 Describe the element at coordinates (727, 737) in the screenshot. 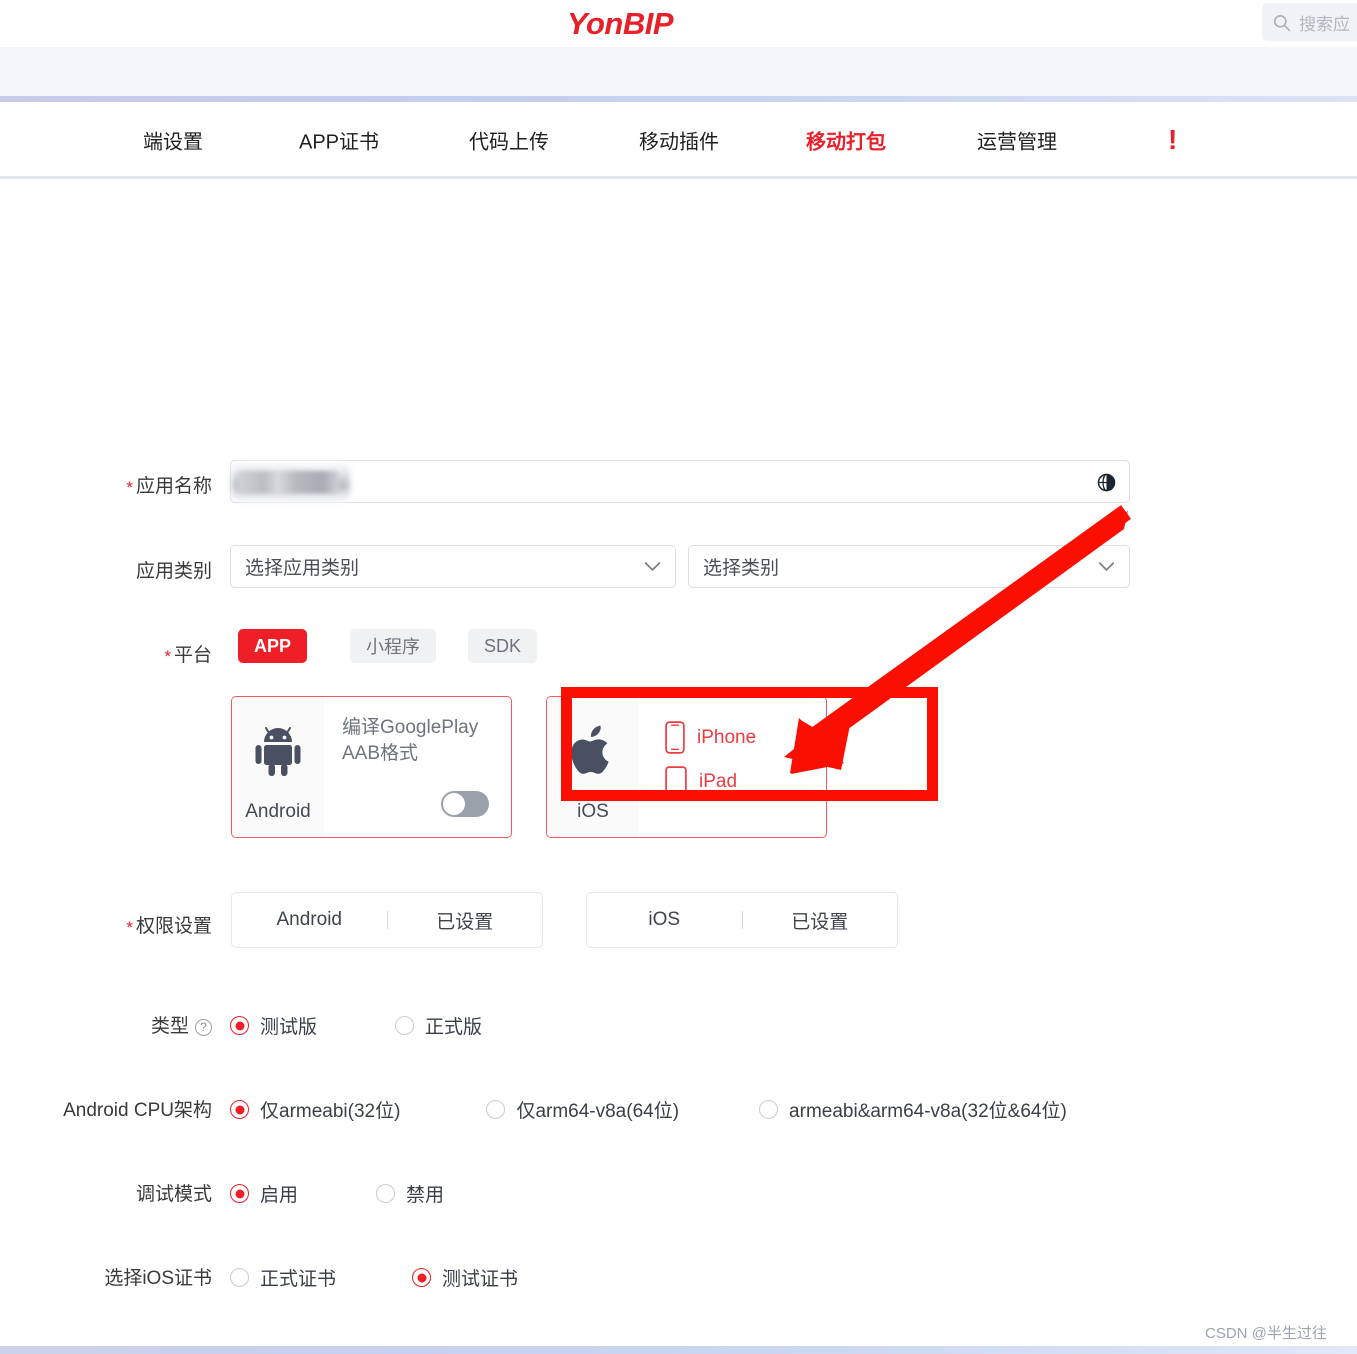

I see `ios-device-iphone-label: iPhone` at that location.